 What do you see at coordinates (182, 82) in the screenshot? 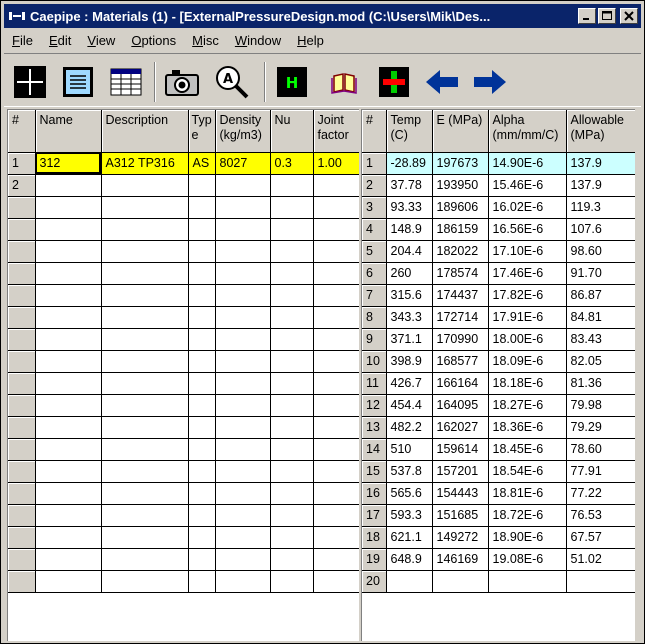
I see `camera-icon` at bounding box center [182, 82].